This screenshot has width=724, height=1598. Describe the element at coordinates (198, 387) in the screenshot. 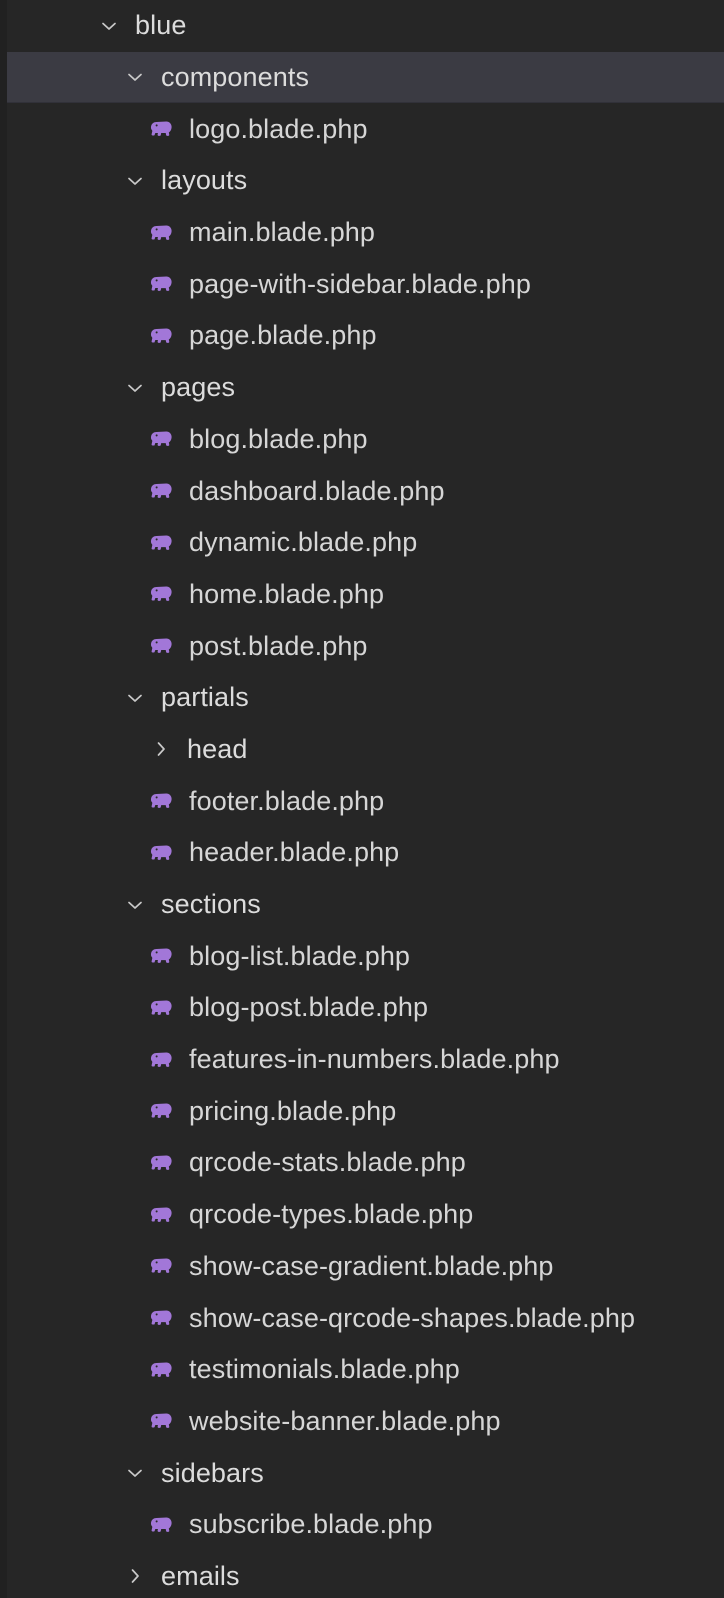

I see `folder-name-label: pages` at that location.